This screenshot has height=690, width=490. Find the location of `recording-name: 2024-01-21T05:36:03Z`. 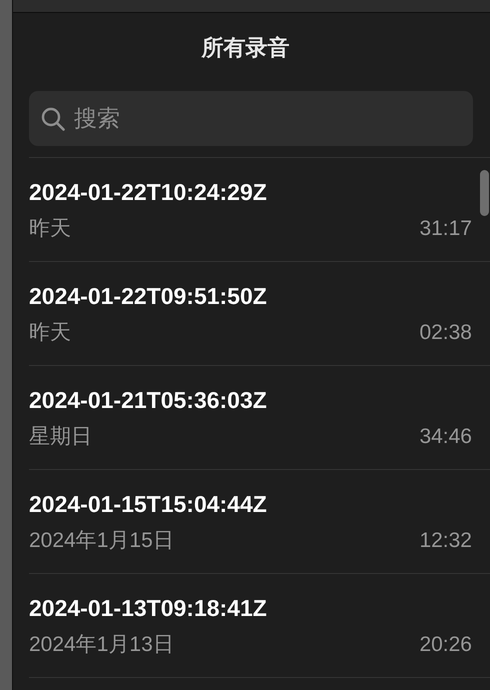

recording-name: 2024-01-21T05:36:03Z is located at coordinates (148, 400).